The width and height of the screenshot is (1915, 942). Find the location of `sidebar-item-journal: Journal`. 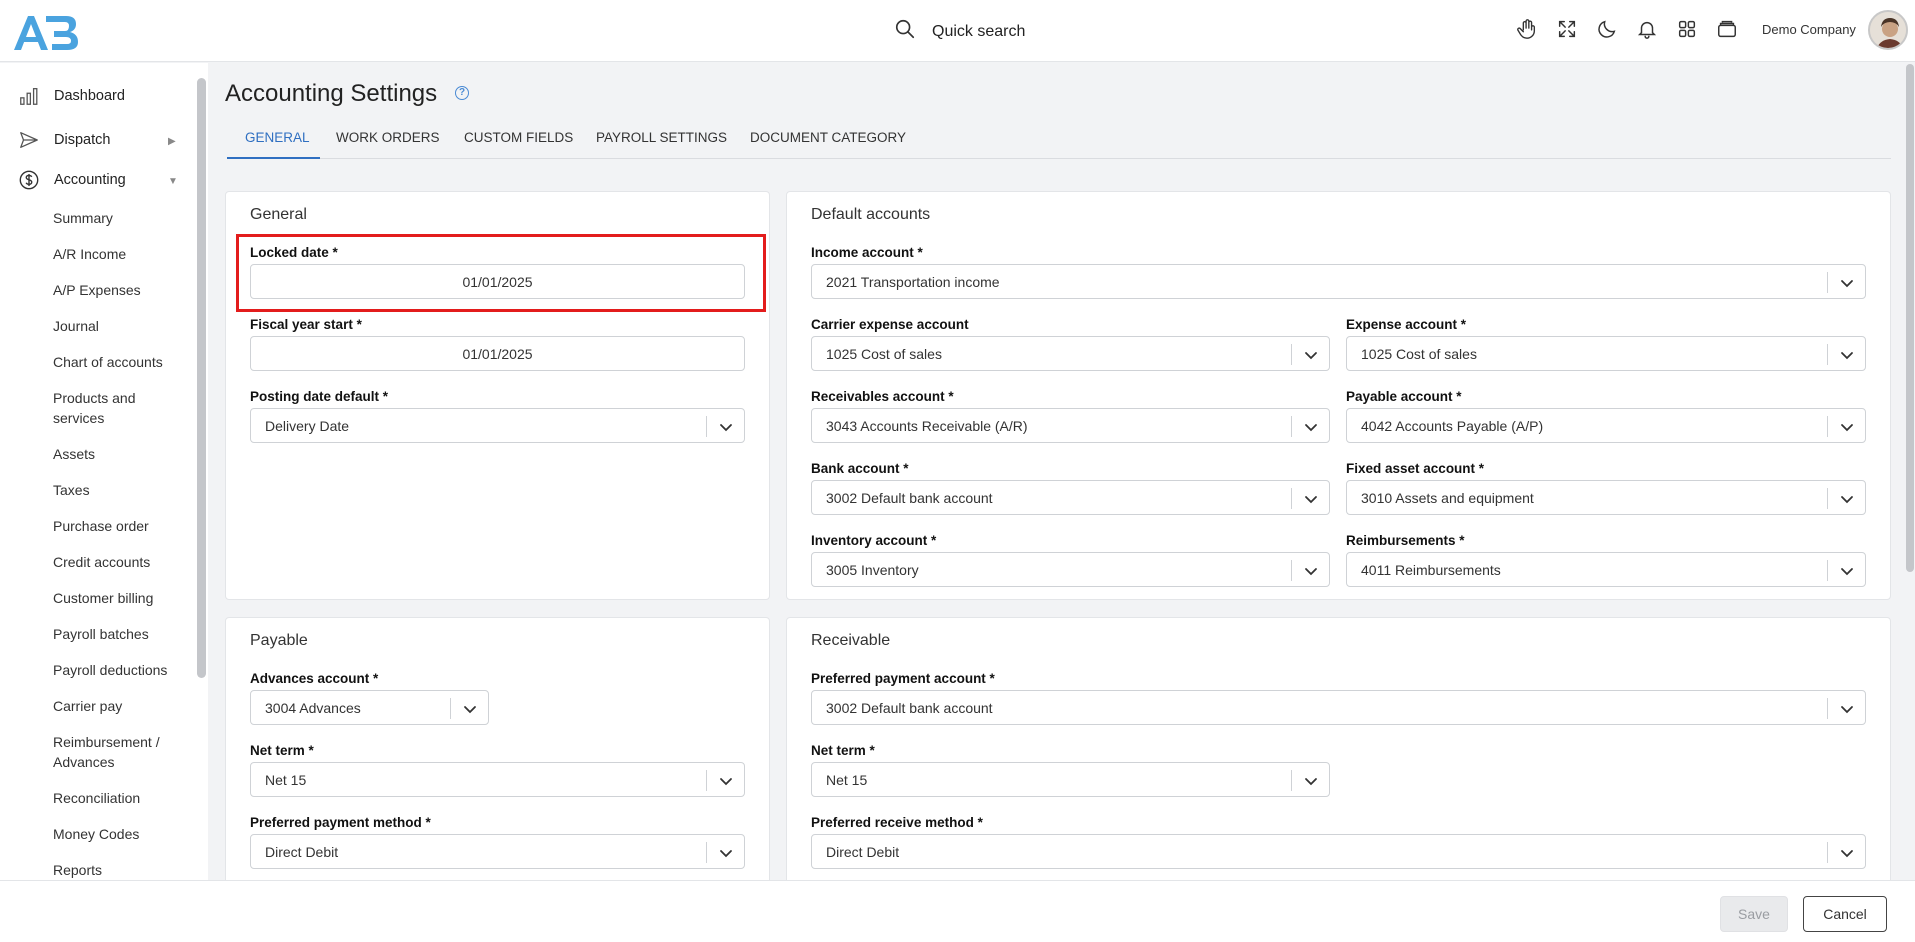

sidebar-item-journal: Journal is located at coordinates (123, 326).